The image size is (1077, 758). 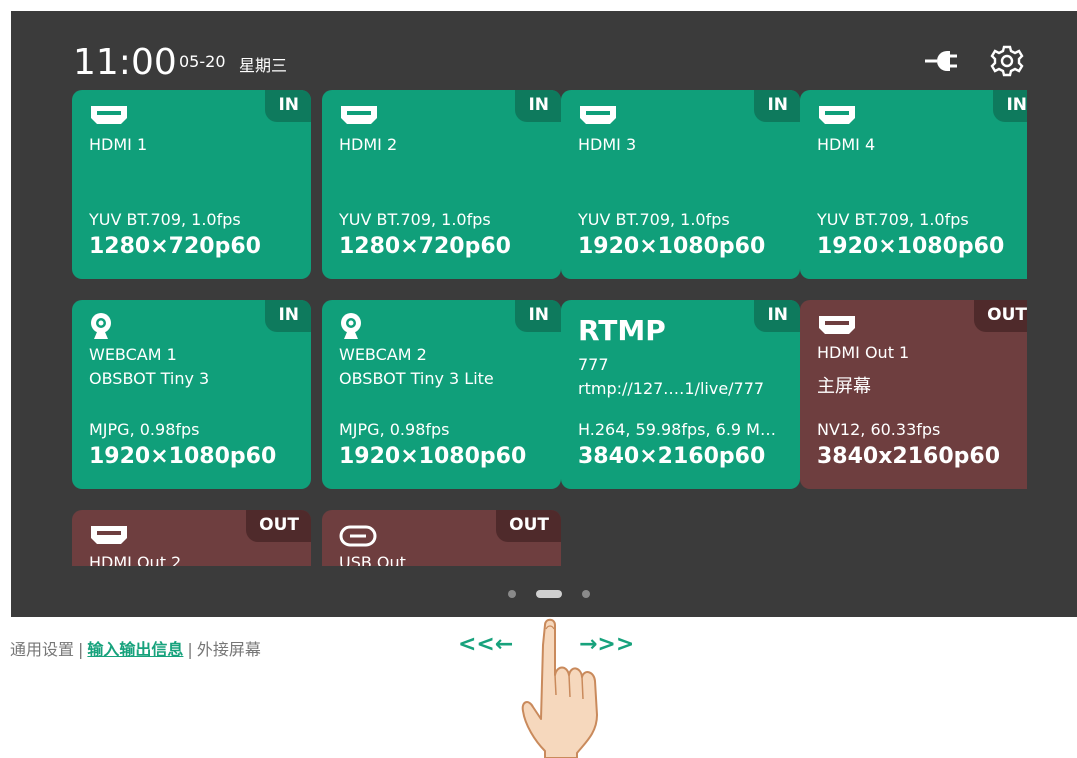 I want to click on card-subtitle: OBSBOT Tiny 3 Lite, so click(x=416, y=378).